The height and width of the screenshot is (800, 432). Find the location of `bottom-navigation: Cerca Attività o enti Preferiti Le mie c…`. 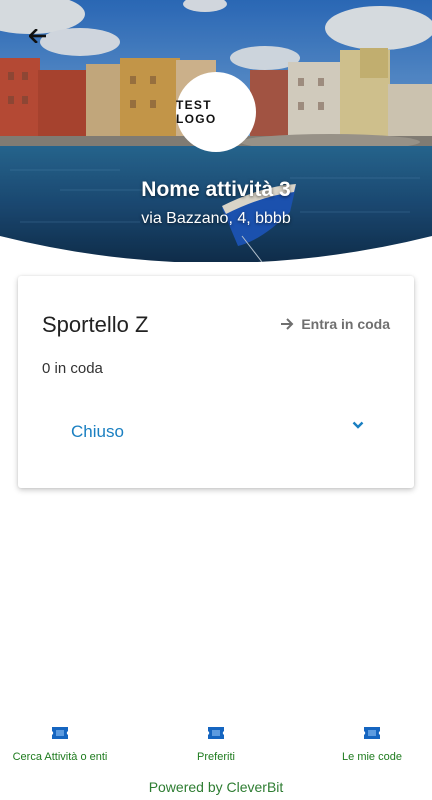

bottom-navigation: Cerca Attività o enti Preferiti Le mie c… is located at coordinates (216, 751).